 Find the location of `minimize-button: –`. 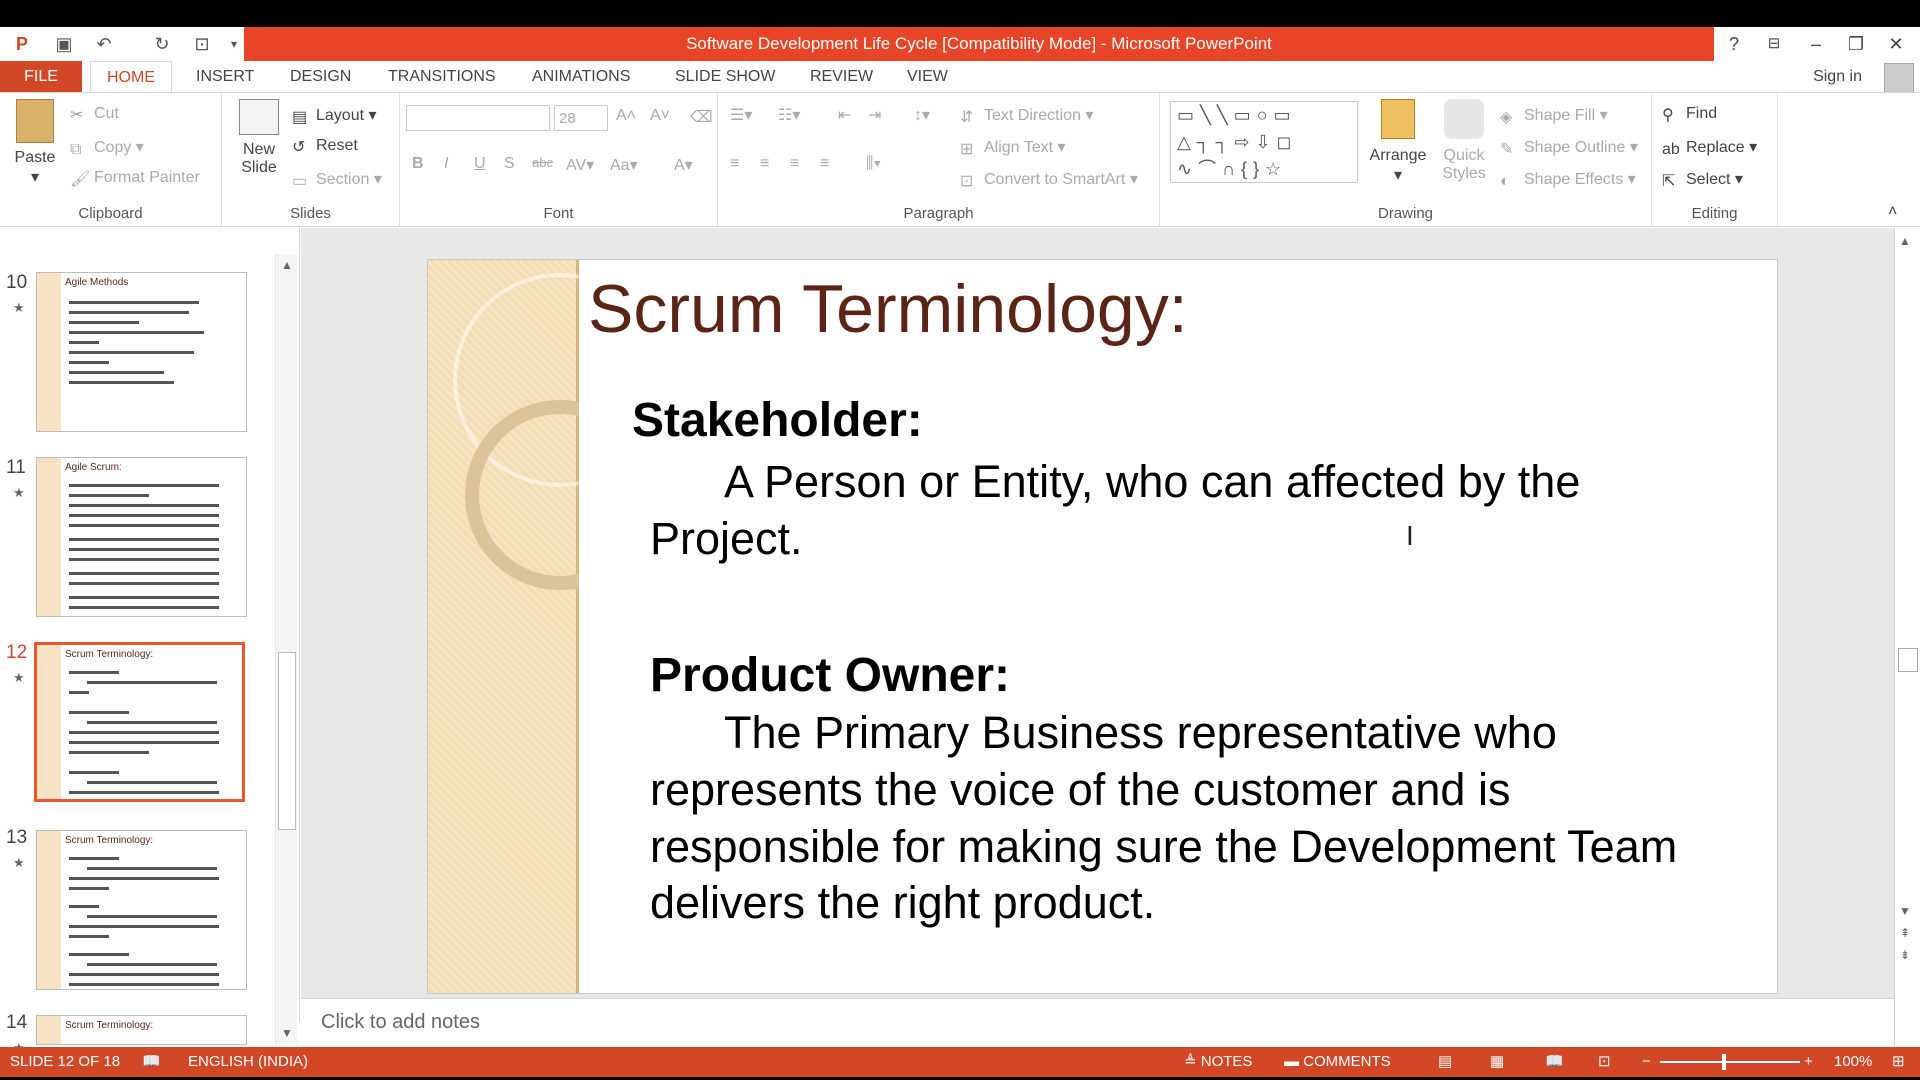

minimize-button: – is located at coordinates (1816, 44).